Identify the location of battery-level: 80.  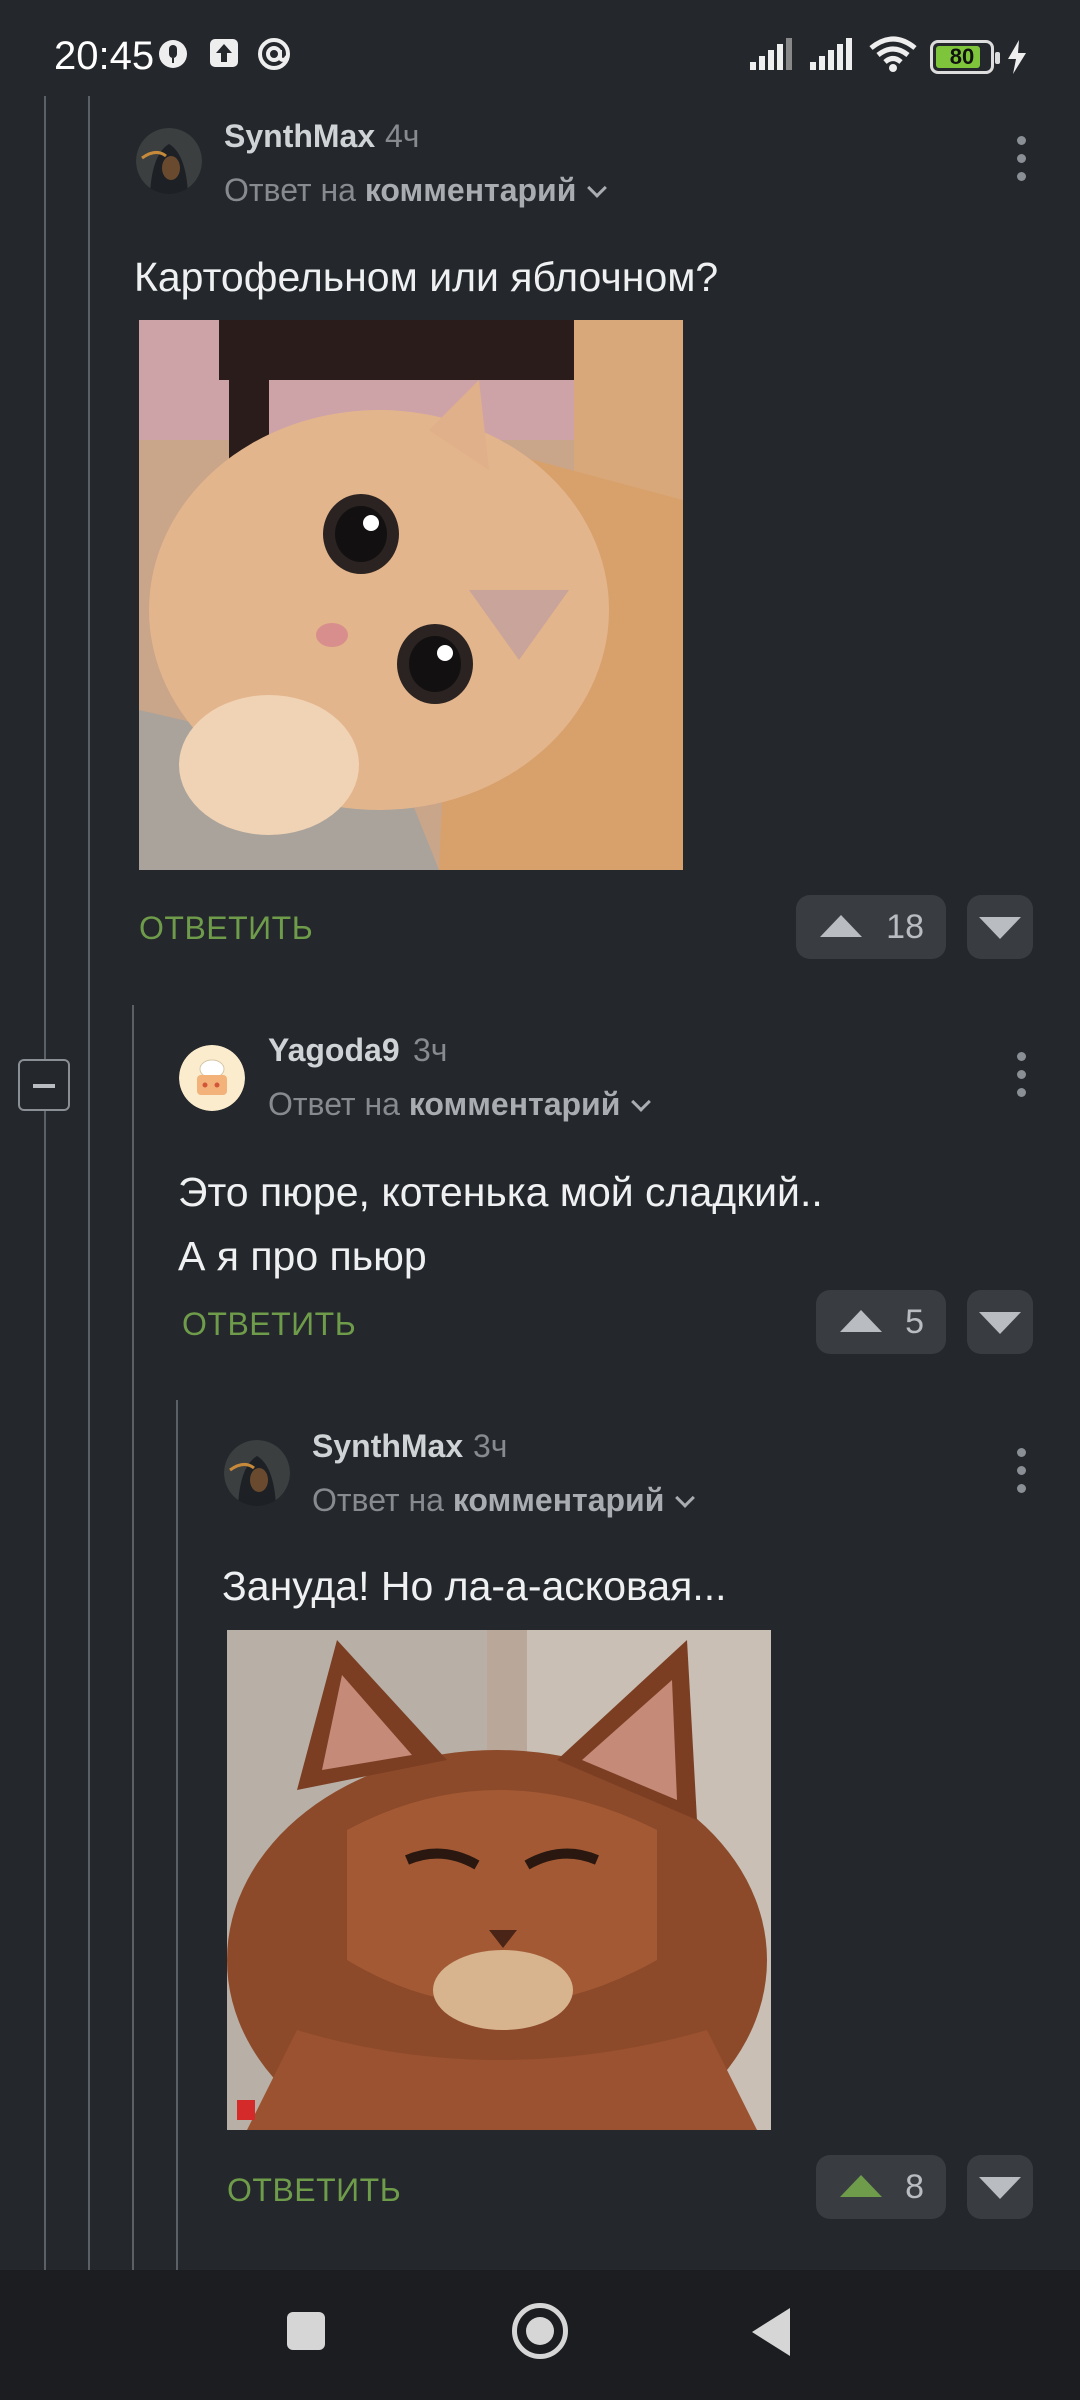
(962, 56).